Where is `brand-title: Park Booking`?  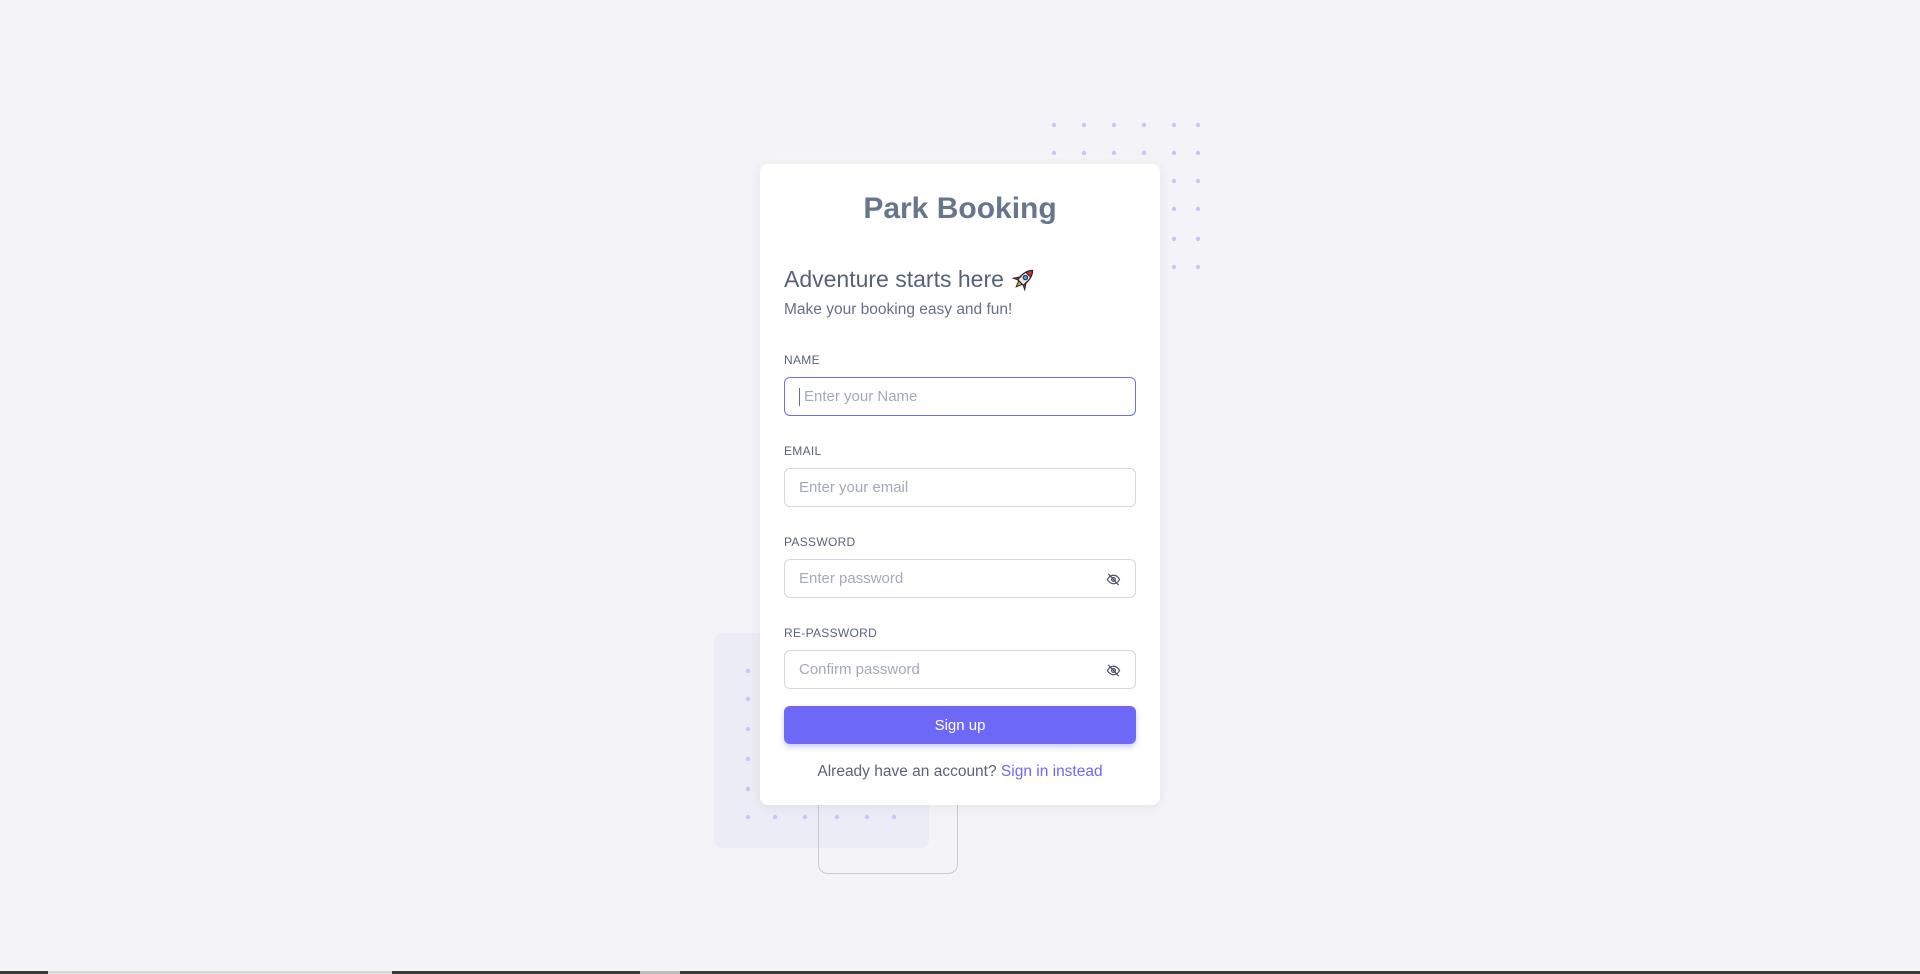
brand-title: Park Booking is located at coordinates (960, 208).